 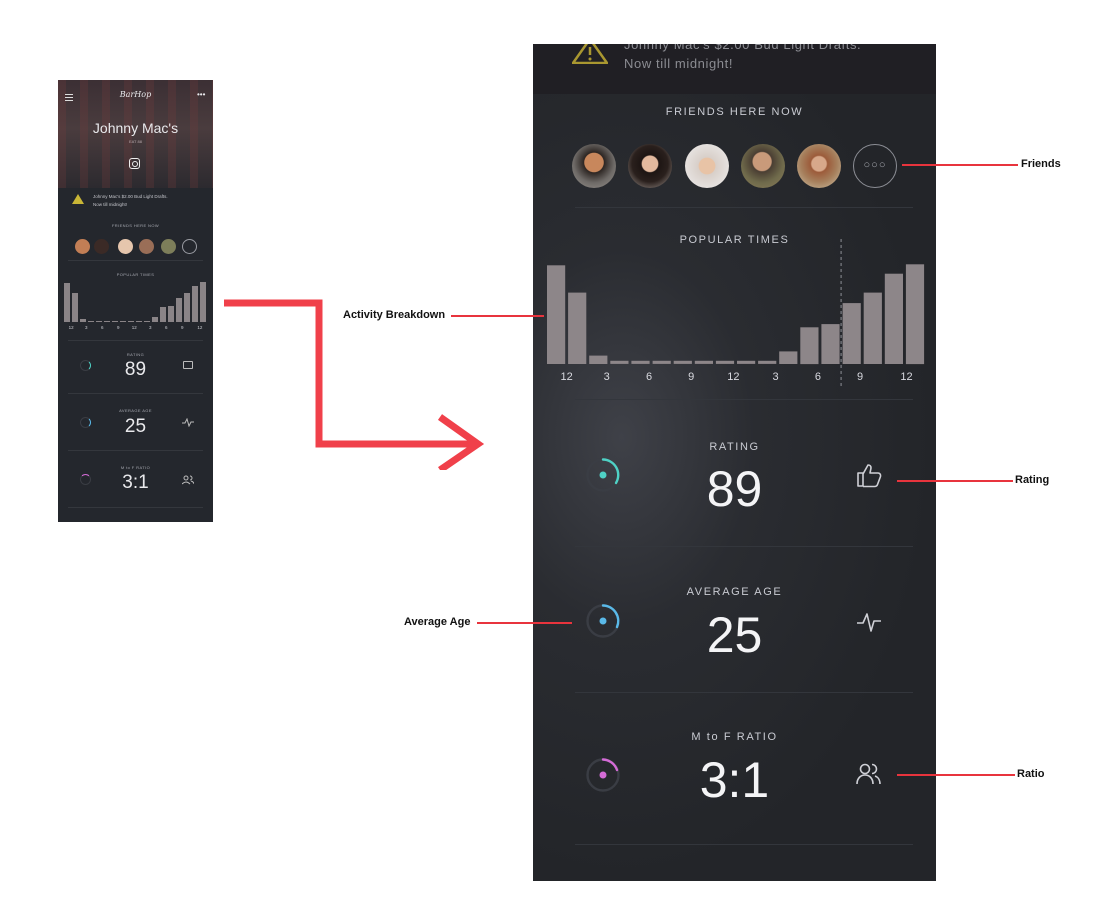 What do you see at coordinates (734, 635) in the screenshot?
I see `average-age-value: 25` at bounding box center [734, 635].